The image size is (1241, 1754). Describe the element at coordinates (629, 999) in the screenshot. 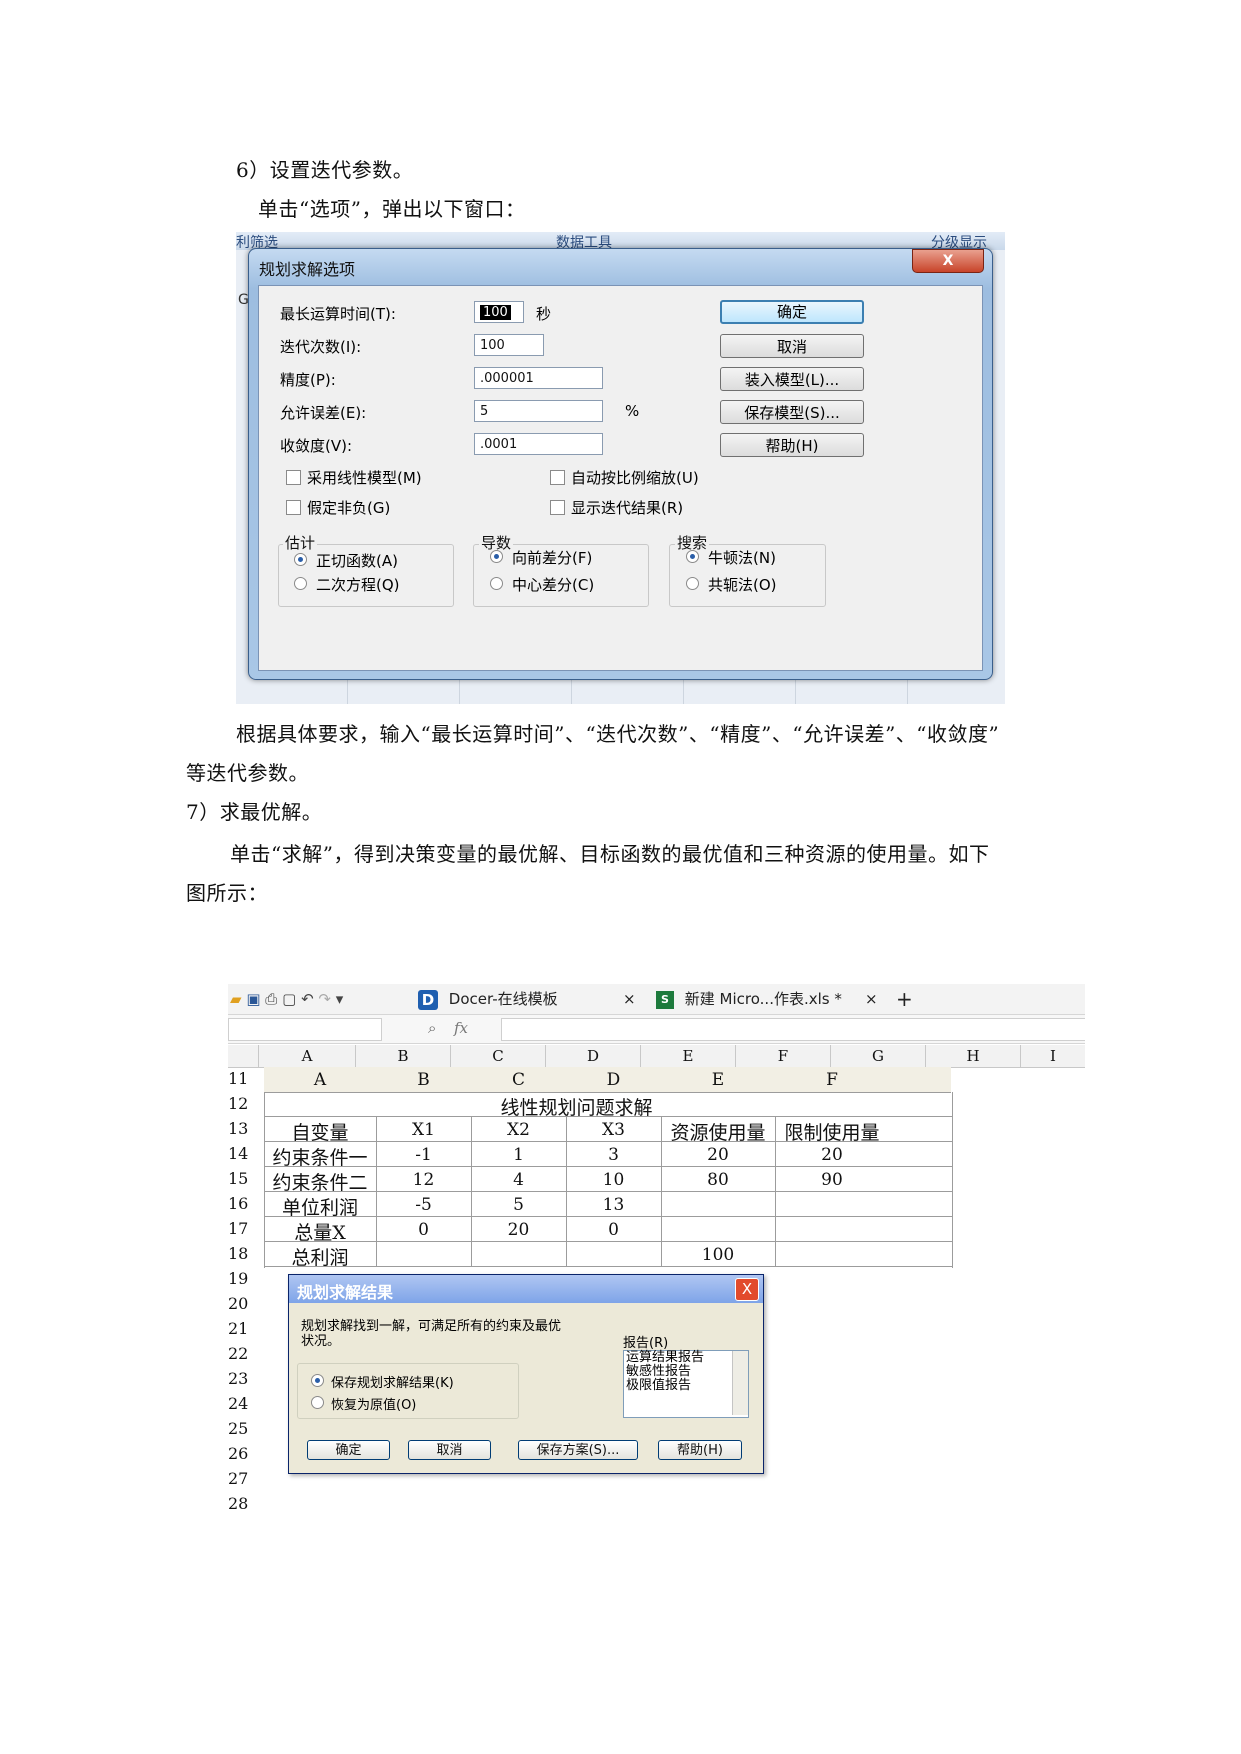

I see `tab-docer-close: ×` at that location.